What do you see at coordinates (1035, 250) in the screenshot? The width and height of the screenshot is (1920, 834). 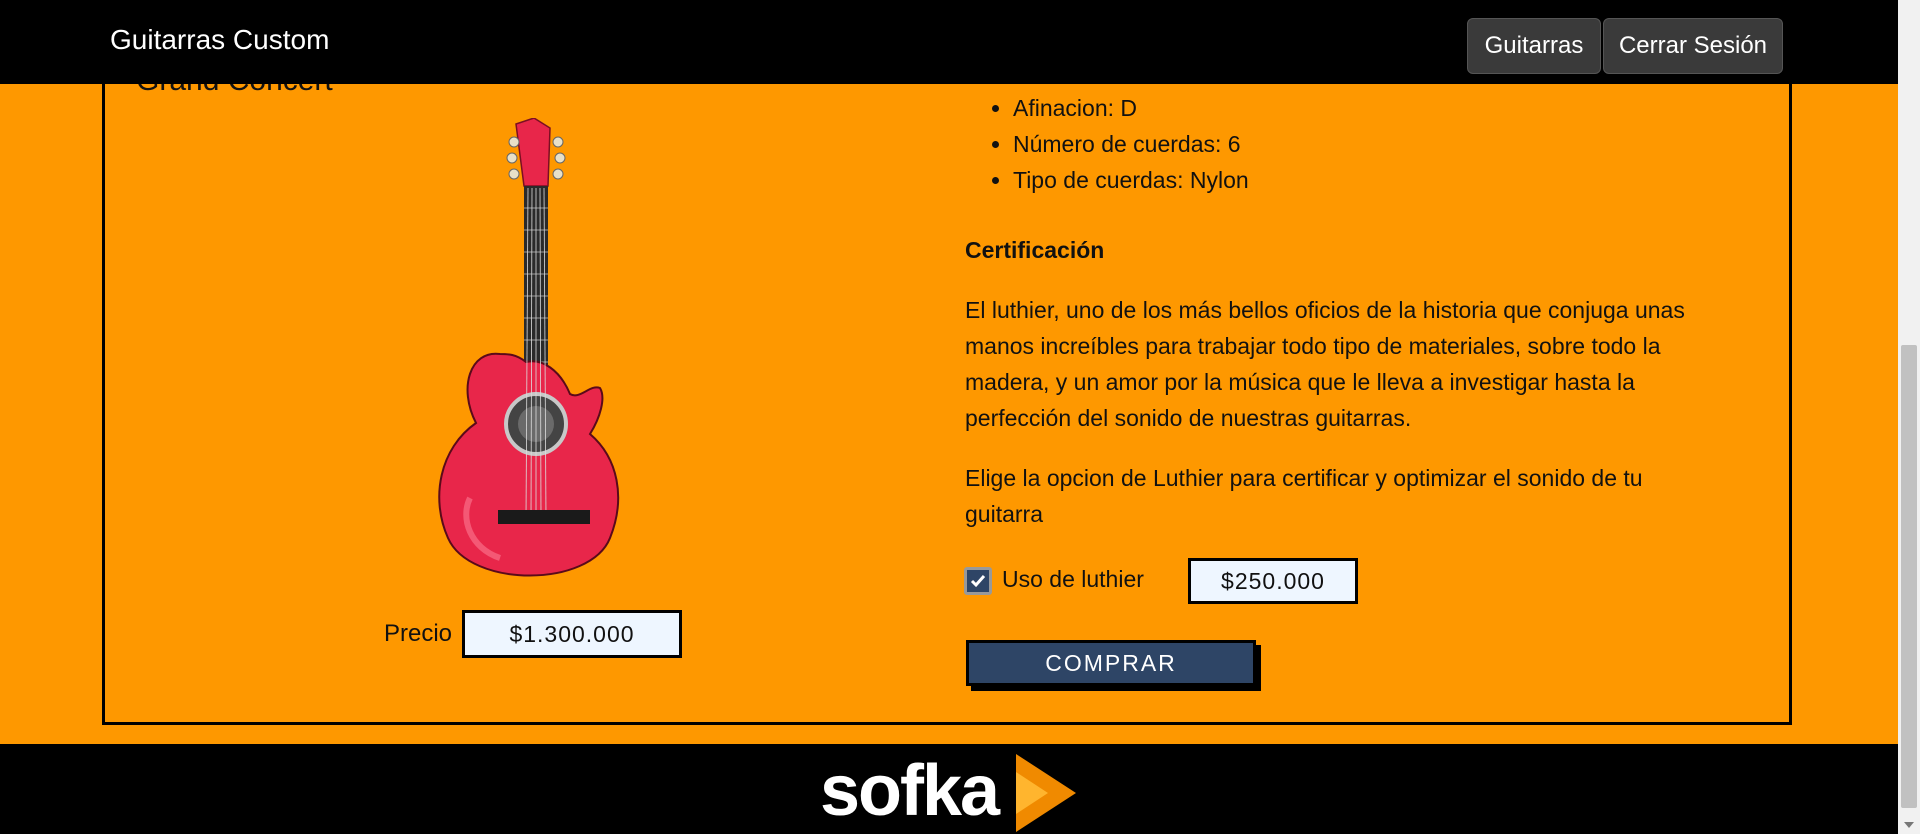 I see `certification-title: Certificación` at bounding box center [1035, 250].